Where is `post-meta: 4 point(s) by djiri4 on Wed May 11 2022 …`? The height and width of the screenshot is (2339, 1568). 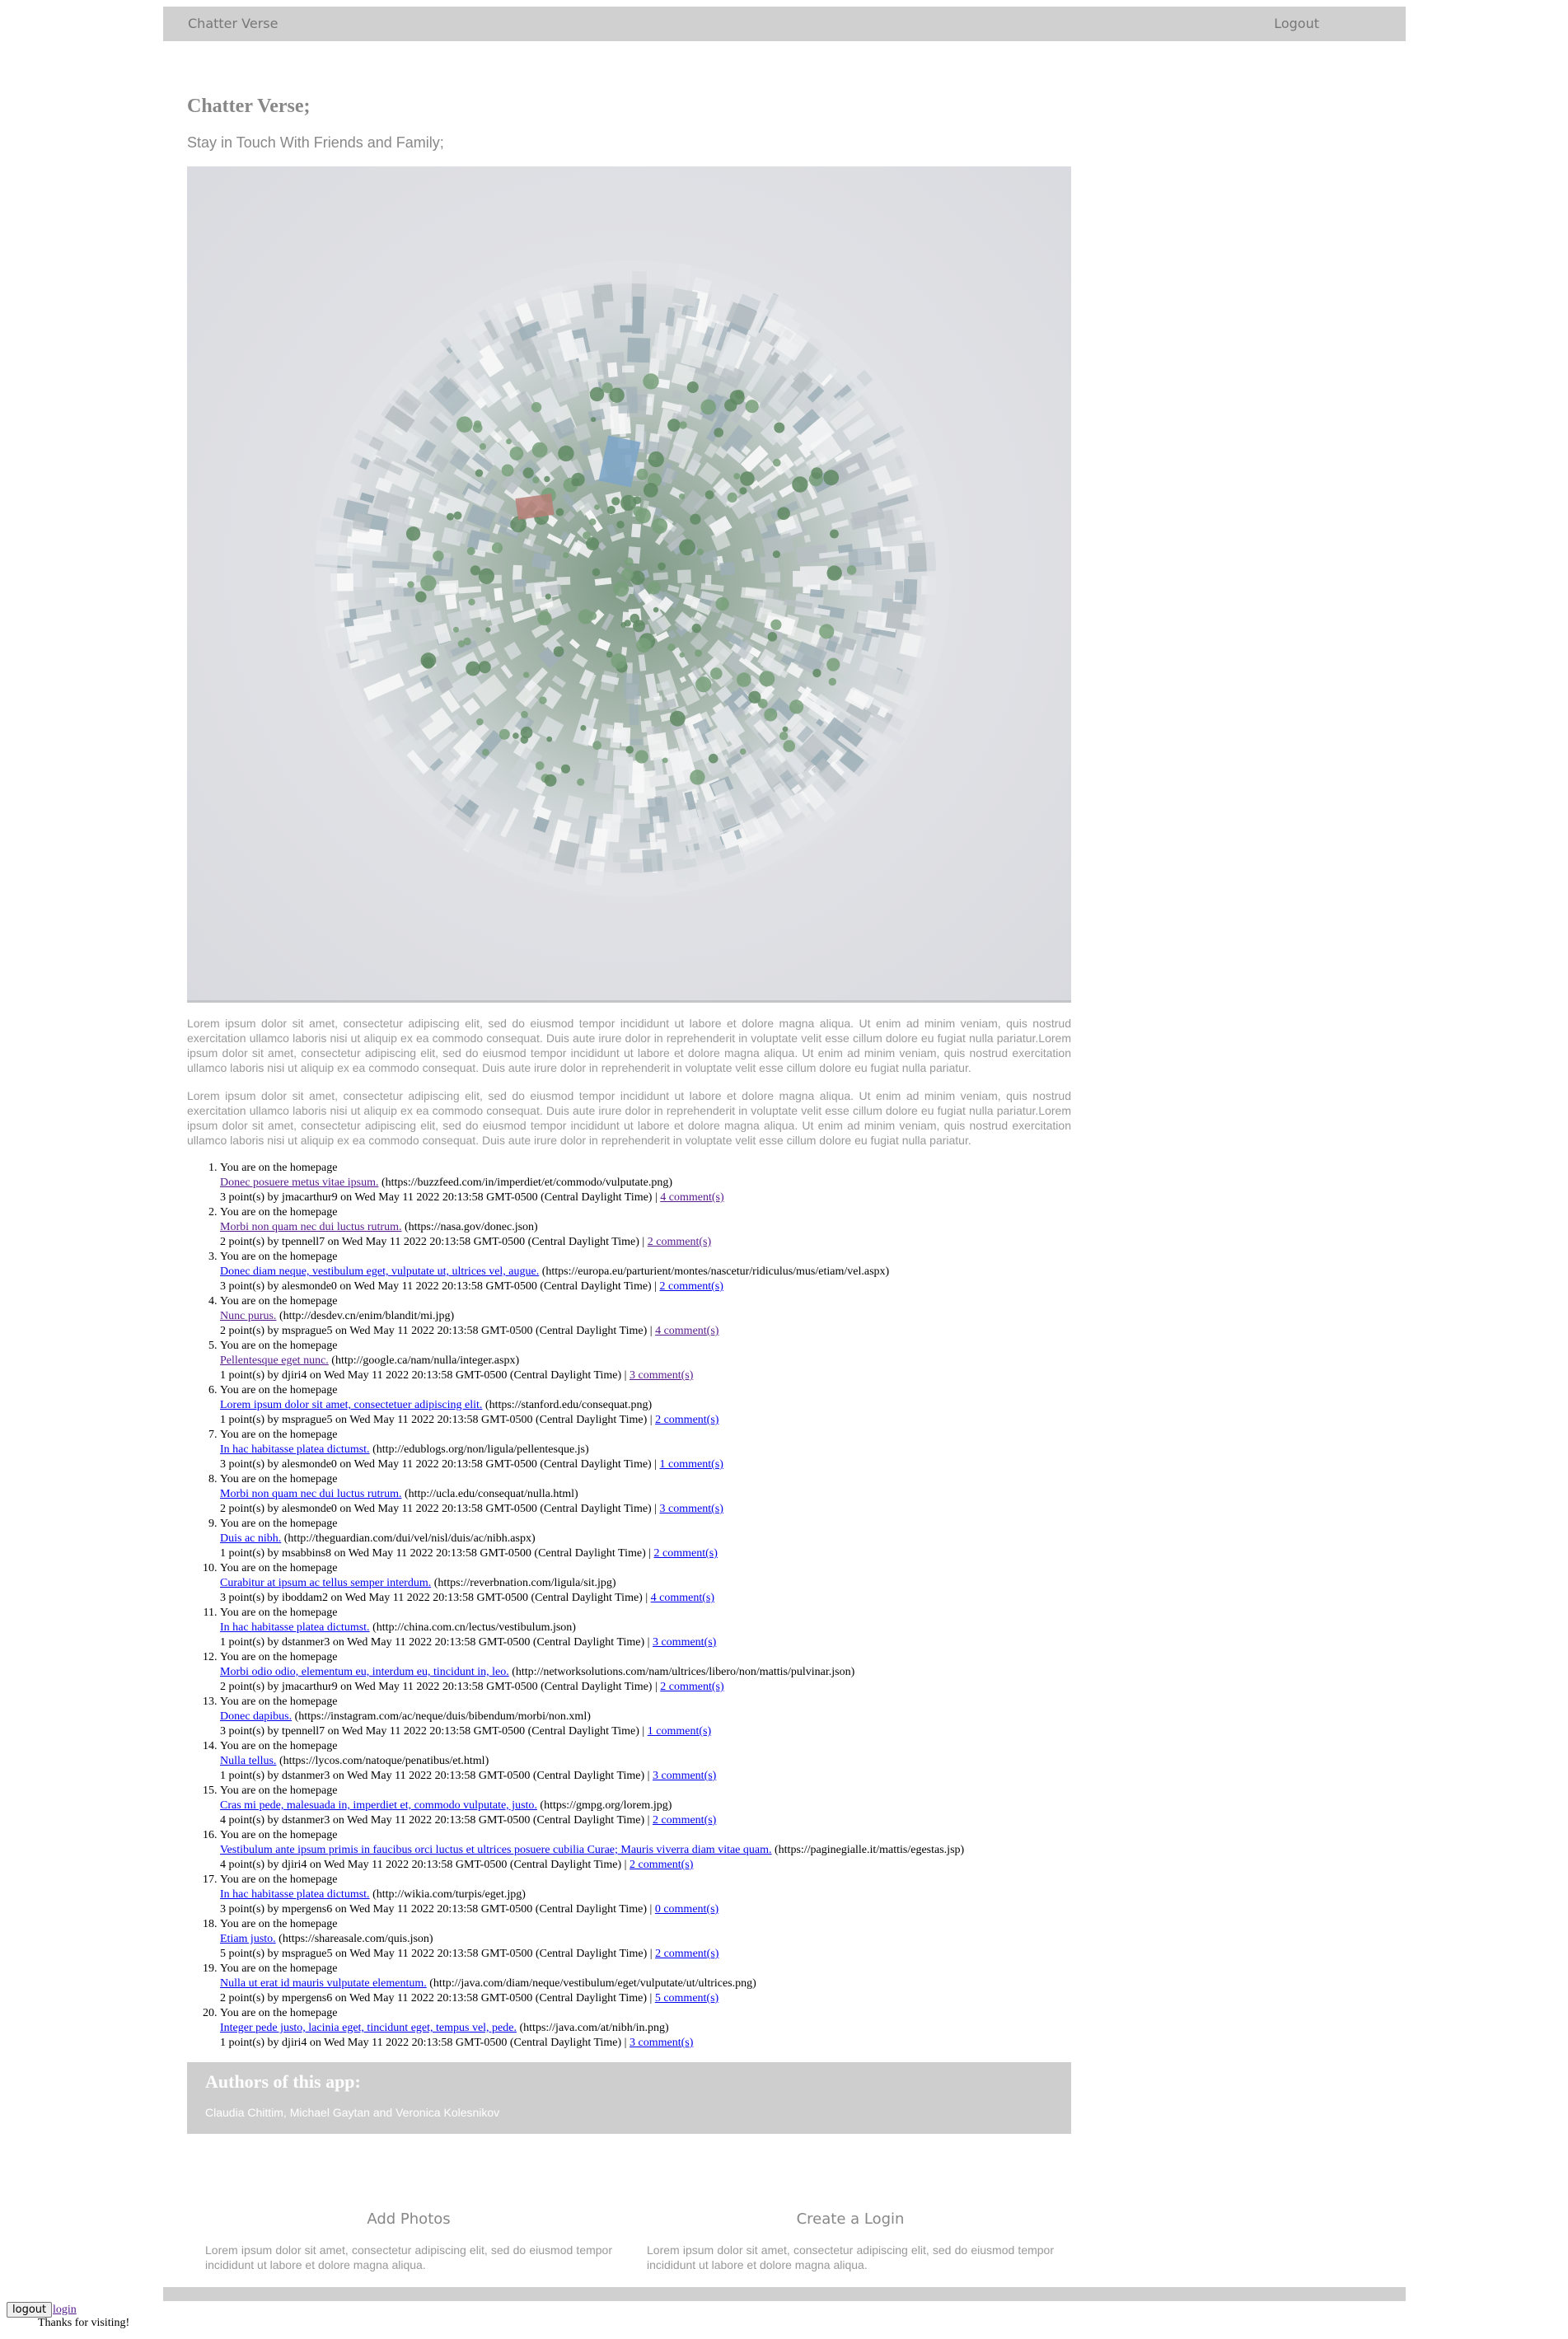
post-meta: 4 point(s) by djiri4 on Wed May 11 2022 … is located at coordinates (424, 1865).